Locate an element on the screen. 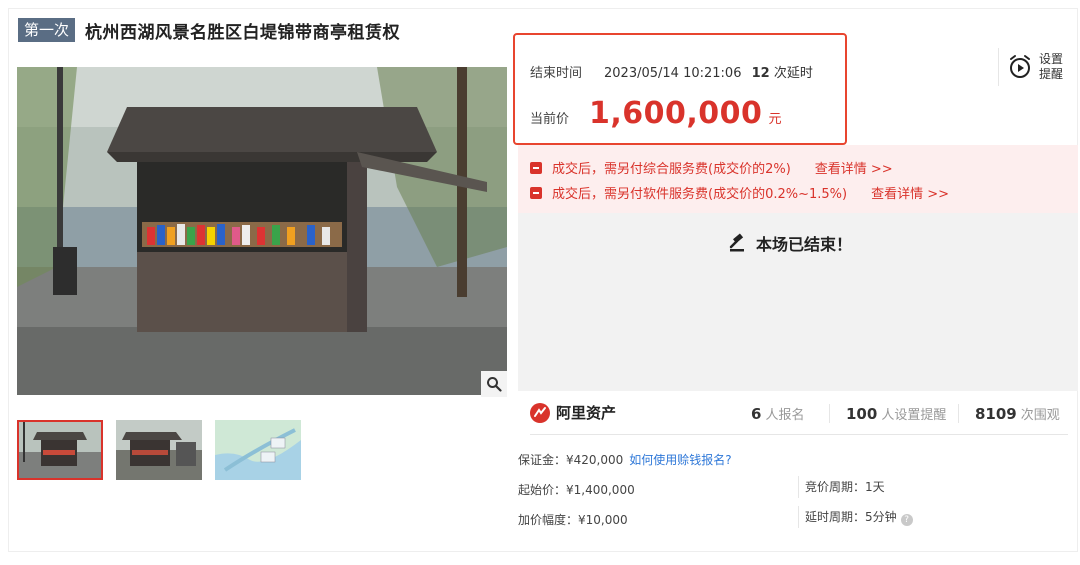 The height and width of the screenshot is (565, 1080). fee-notice-2: 成交后，需另付软件服务费(成交价的0.2%~1.5%) 查看详情 >> is located at coordinates (739, 192).